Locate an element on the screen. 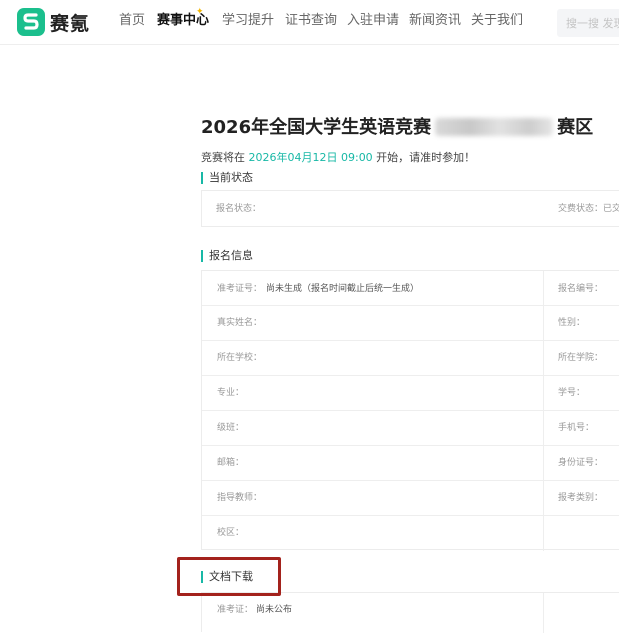 Image resolution: width=619 pixels, height=633 pixels. id-card-label: 身份证号： is located at coordinates (581, 463).